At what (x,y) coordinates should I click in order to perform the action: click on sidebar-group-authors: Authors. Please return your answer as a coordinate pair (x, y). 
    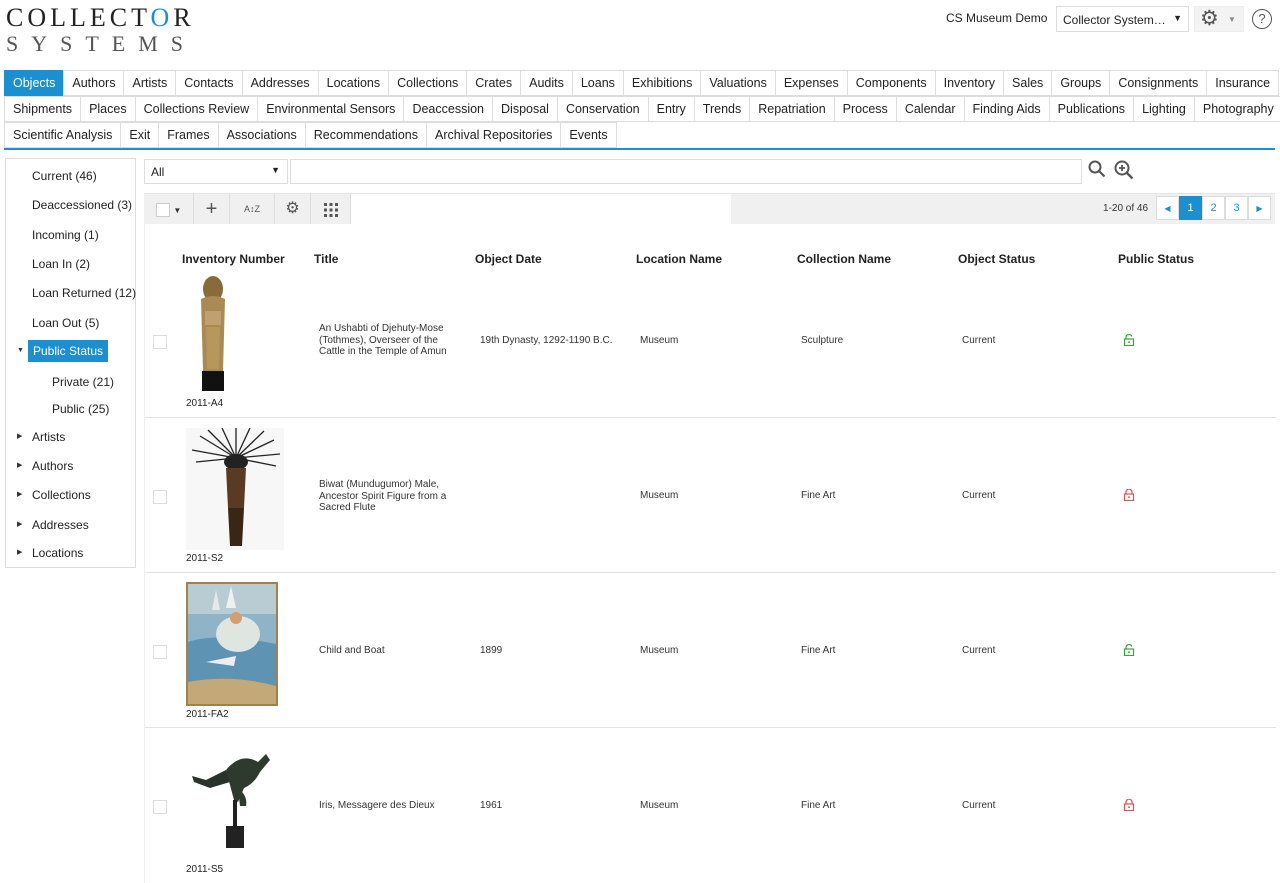
    Looking at the image, I should click on (52, 466).